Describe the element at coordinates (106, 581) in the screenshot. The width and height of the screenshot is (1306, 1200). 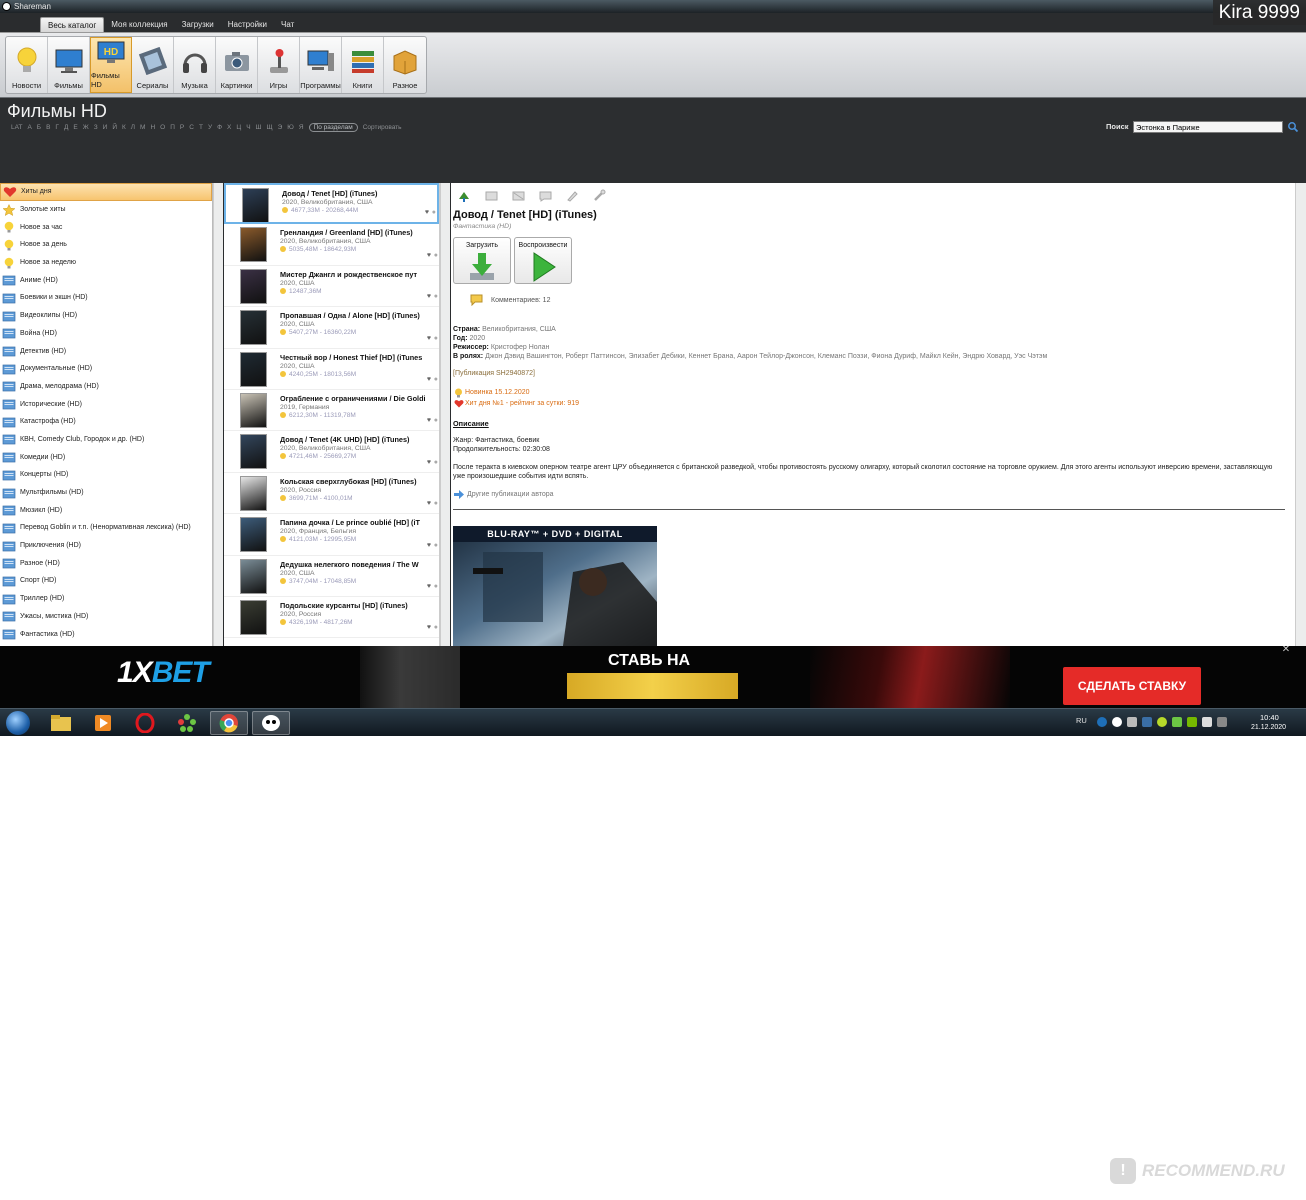
I see `category-item: Спорт (HD)` at that location.